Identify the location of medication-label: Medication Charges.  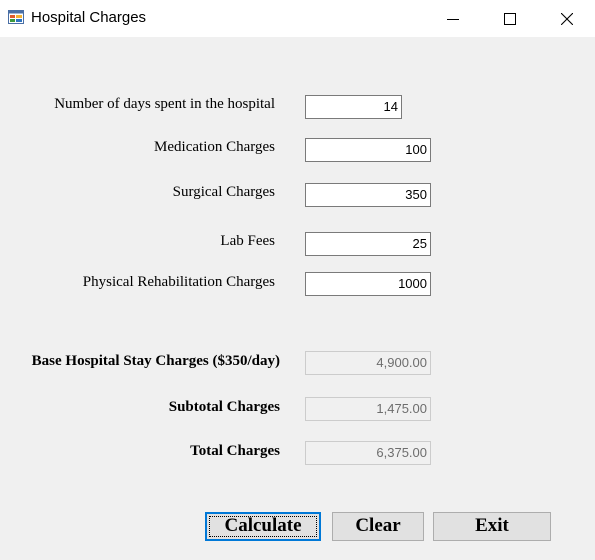
(214, 147).